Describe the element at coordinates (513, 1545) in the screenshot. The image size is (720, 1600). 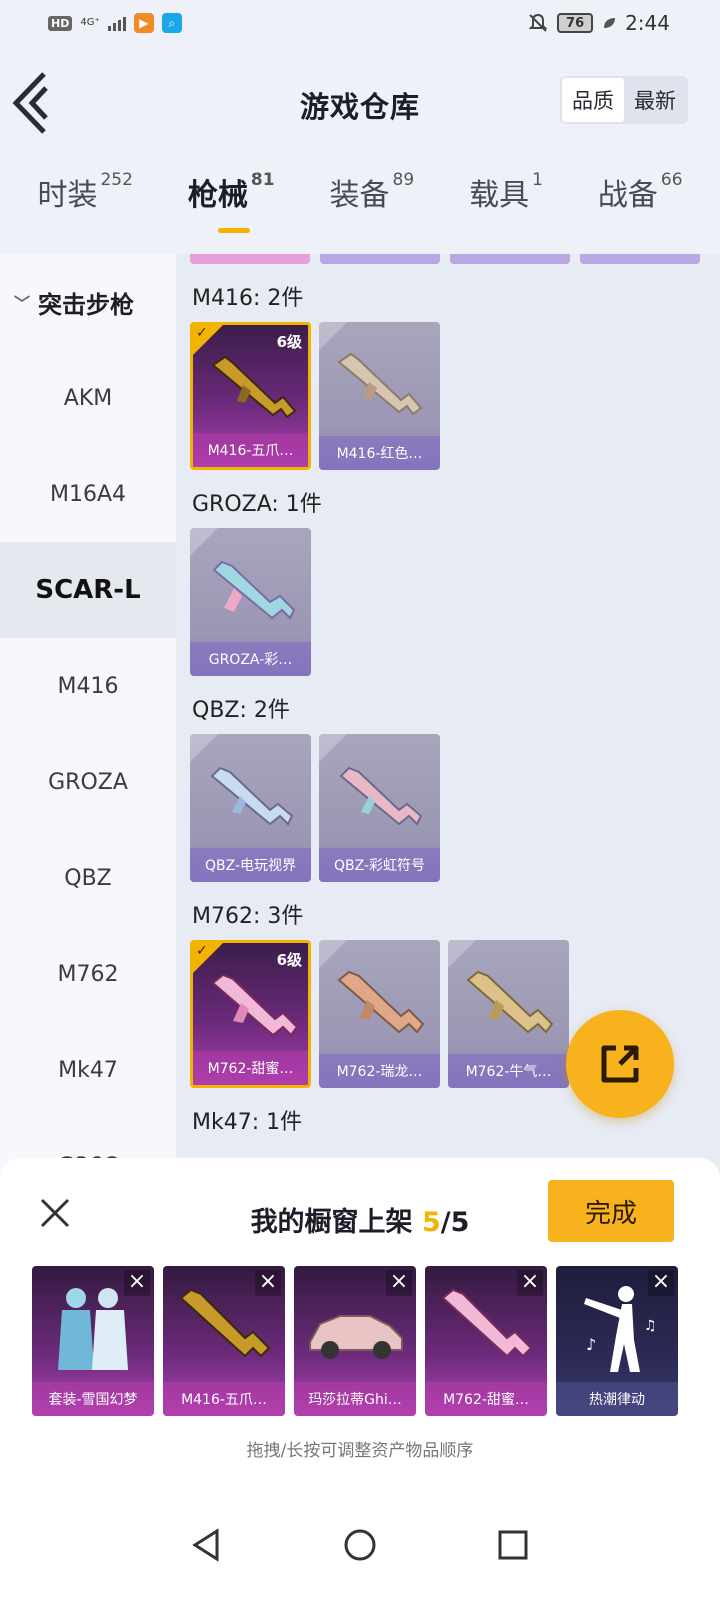
I see `nav-recents-icon` at that location.